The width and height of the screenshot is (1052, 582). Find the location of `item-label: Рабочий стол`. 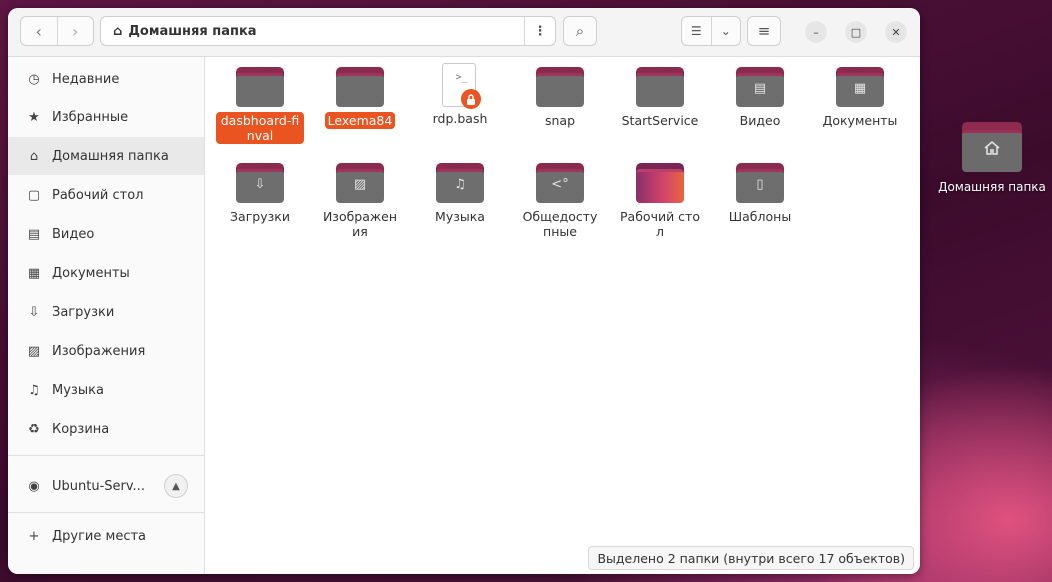

item-label: Рабочий стол is located at coordinates (660, 224).